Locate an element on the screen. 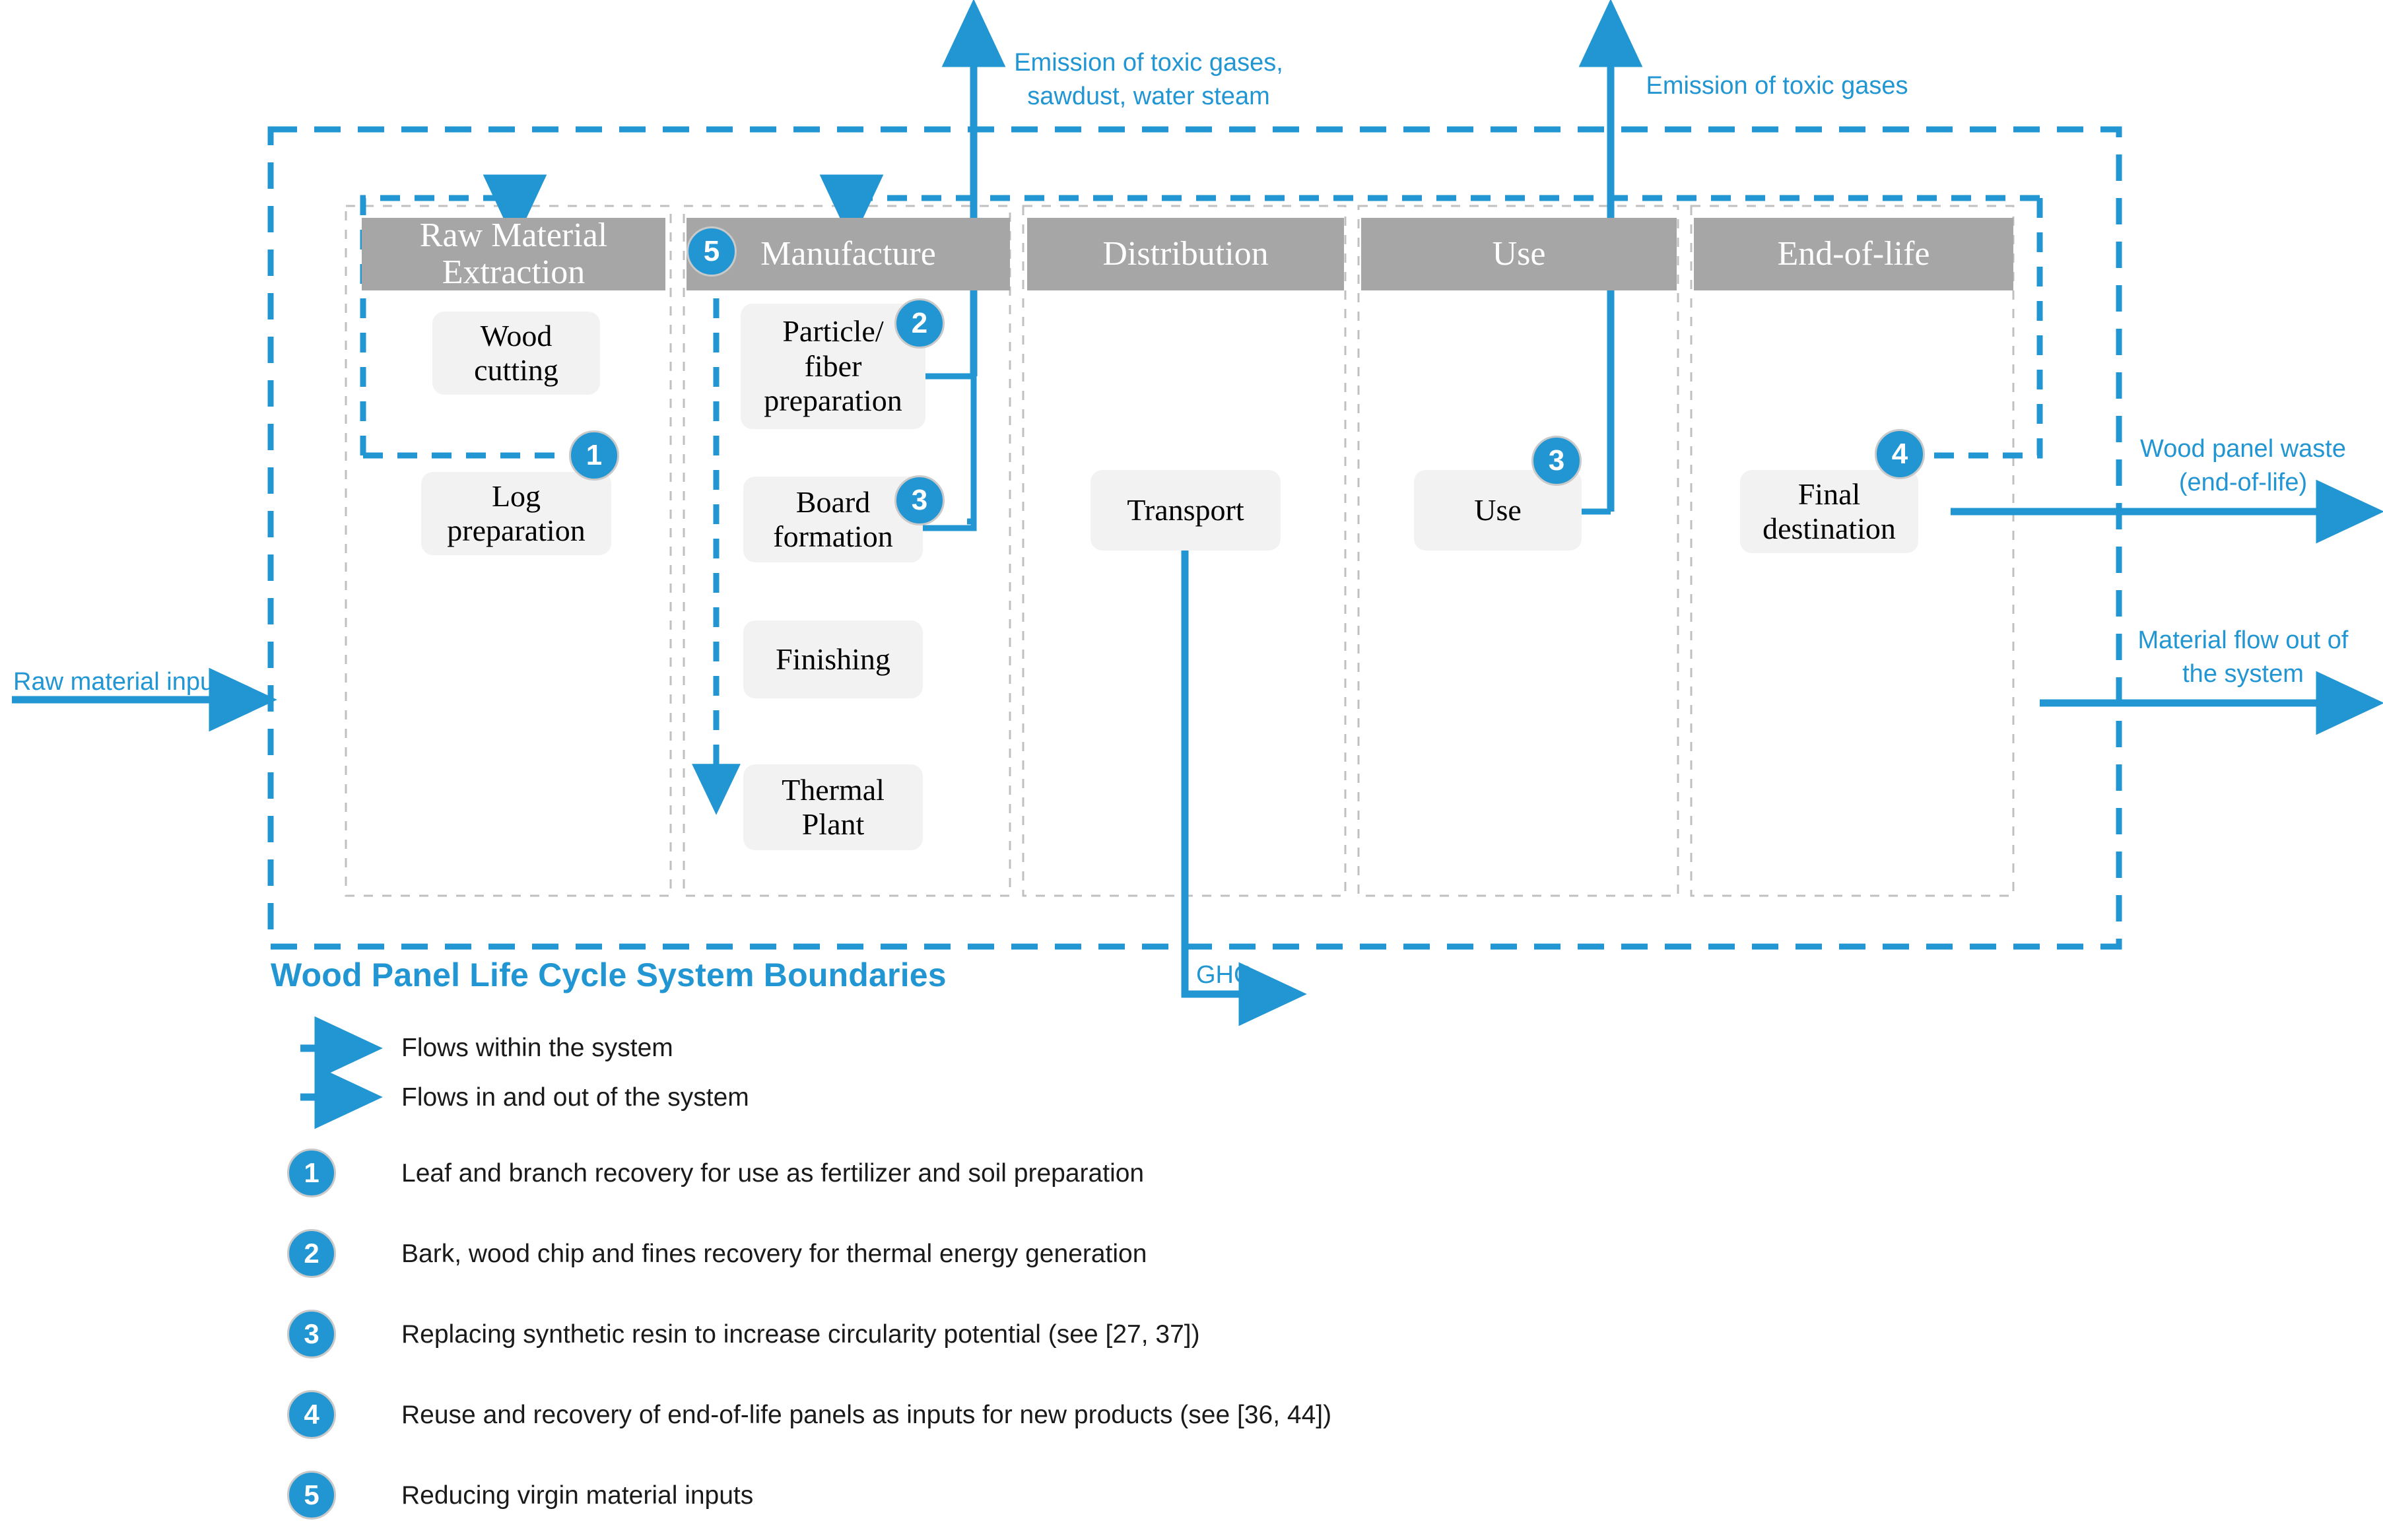  legend-text: Reducing virgin material inputs is located at coordinates (577, 1496).